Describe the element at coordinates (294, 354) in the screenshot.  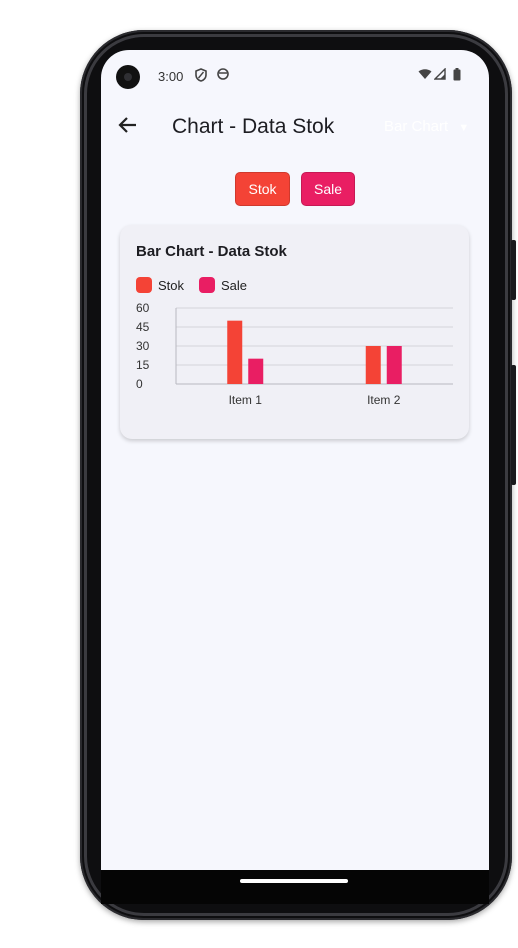
I see `bar-chart: 60 45 30 15 0 Item 1 Item 2` at that location.